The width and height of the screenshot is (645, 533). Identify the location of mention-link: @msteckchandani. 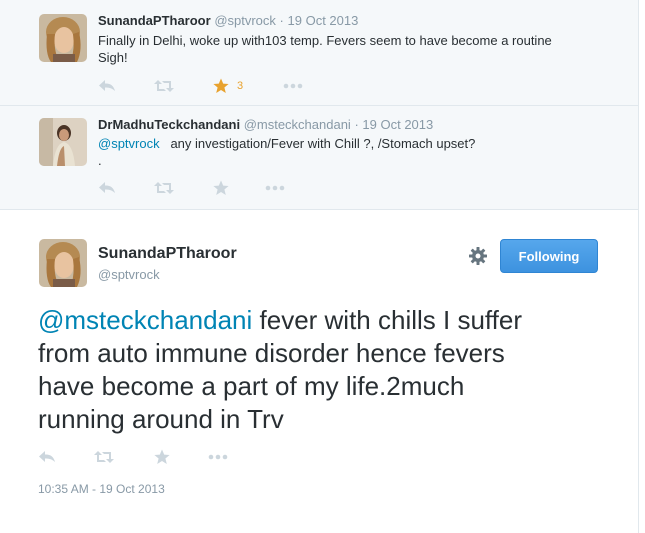
(145, 320).